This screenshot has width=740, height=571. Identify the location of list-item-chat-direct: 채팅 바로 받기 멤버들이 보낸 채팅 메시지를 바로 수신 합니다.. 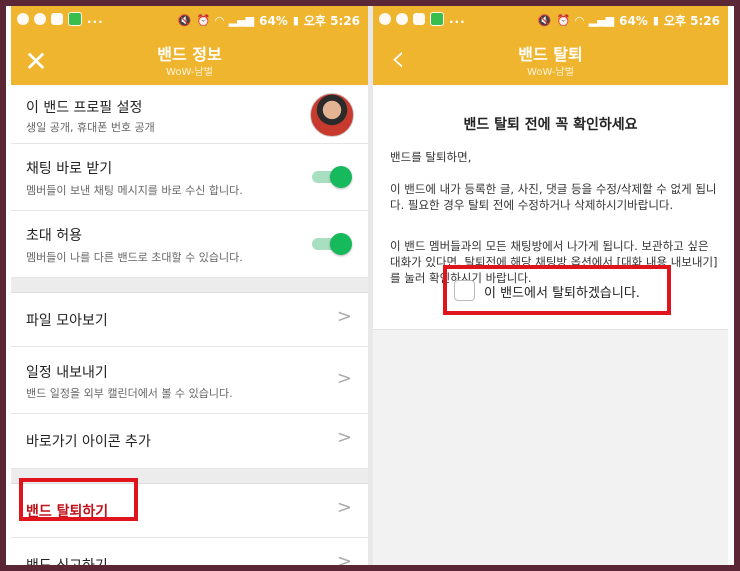
(189, 177).